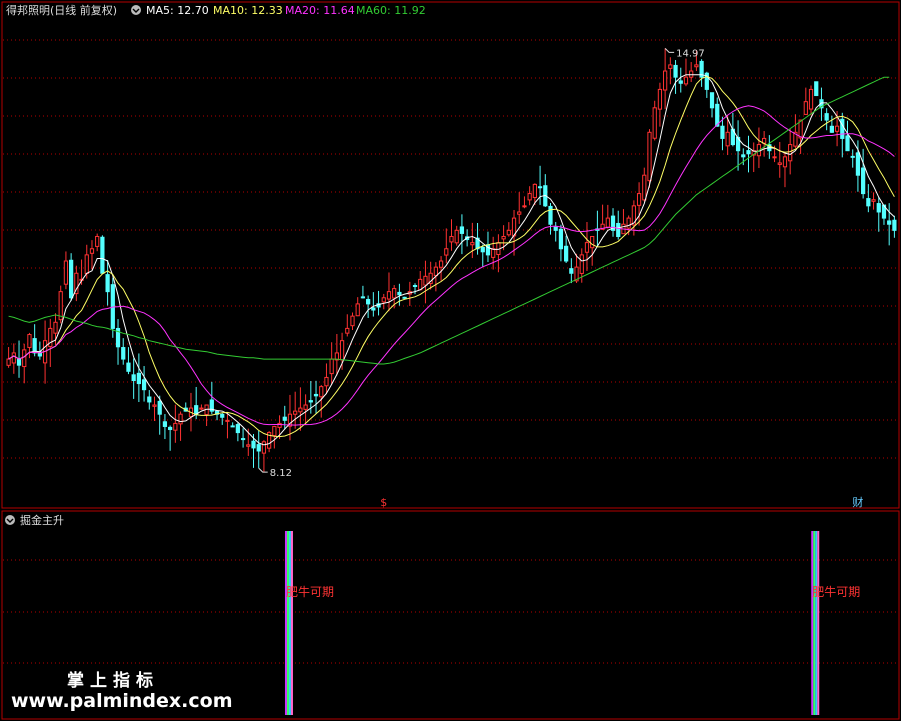  What do you see at coordinates (857, 502) in the screenshot?
I see `event-marker: 财` at bounding box center [857, 502].